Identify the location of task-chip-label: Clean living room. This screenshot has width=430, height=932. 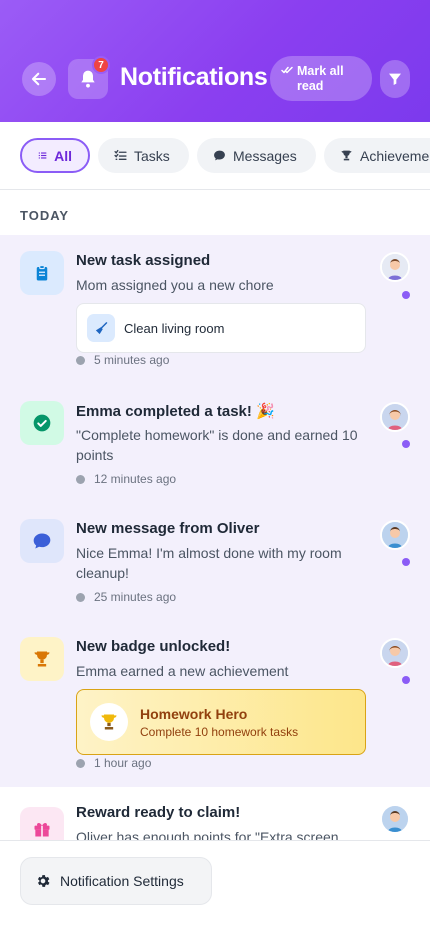
(174, 328).